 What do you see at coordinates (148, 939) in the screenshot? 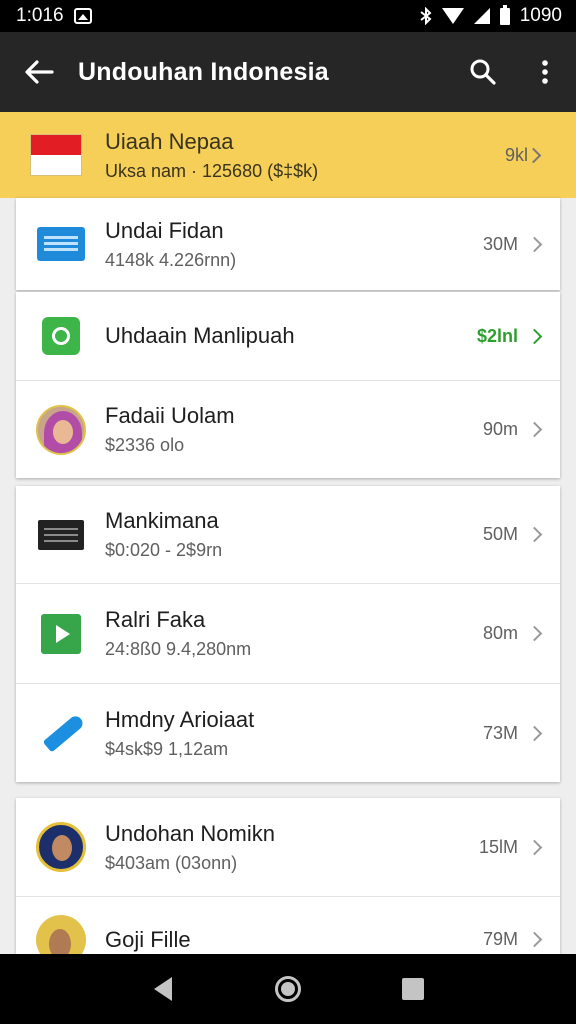
I see `item-title: Goji Fille` at bounding box center [148, 939].